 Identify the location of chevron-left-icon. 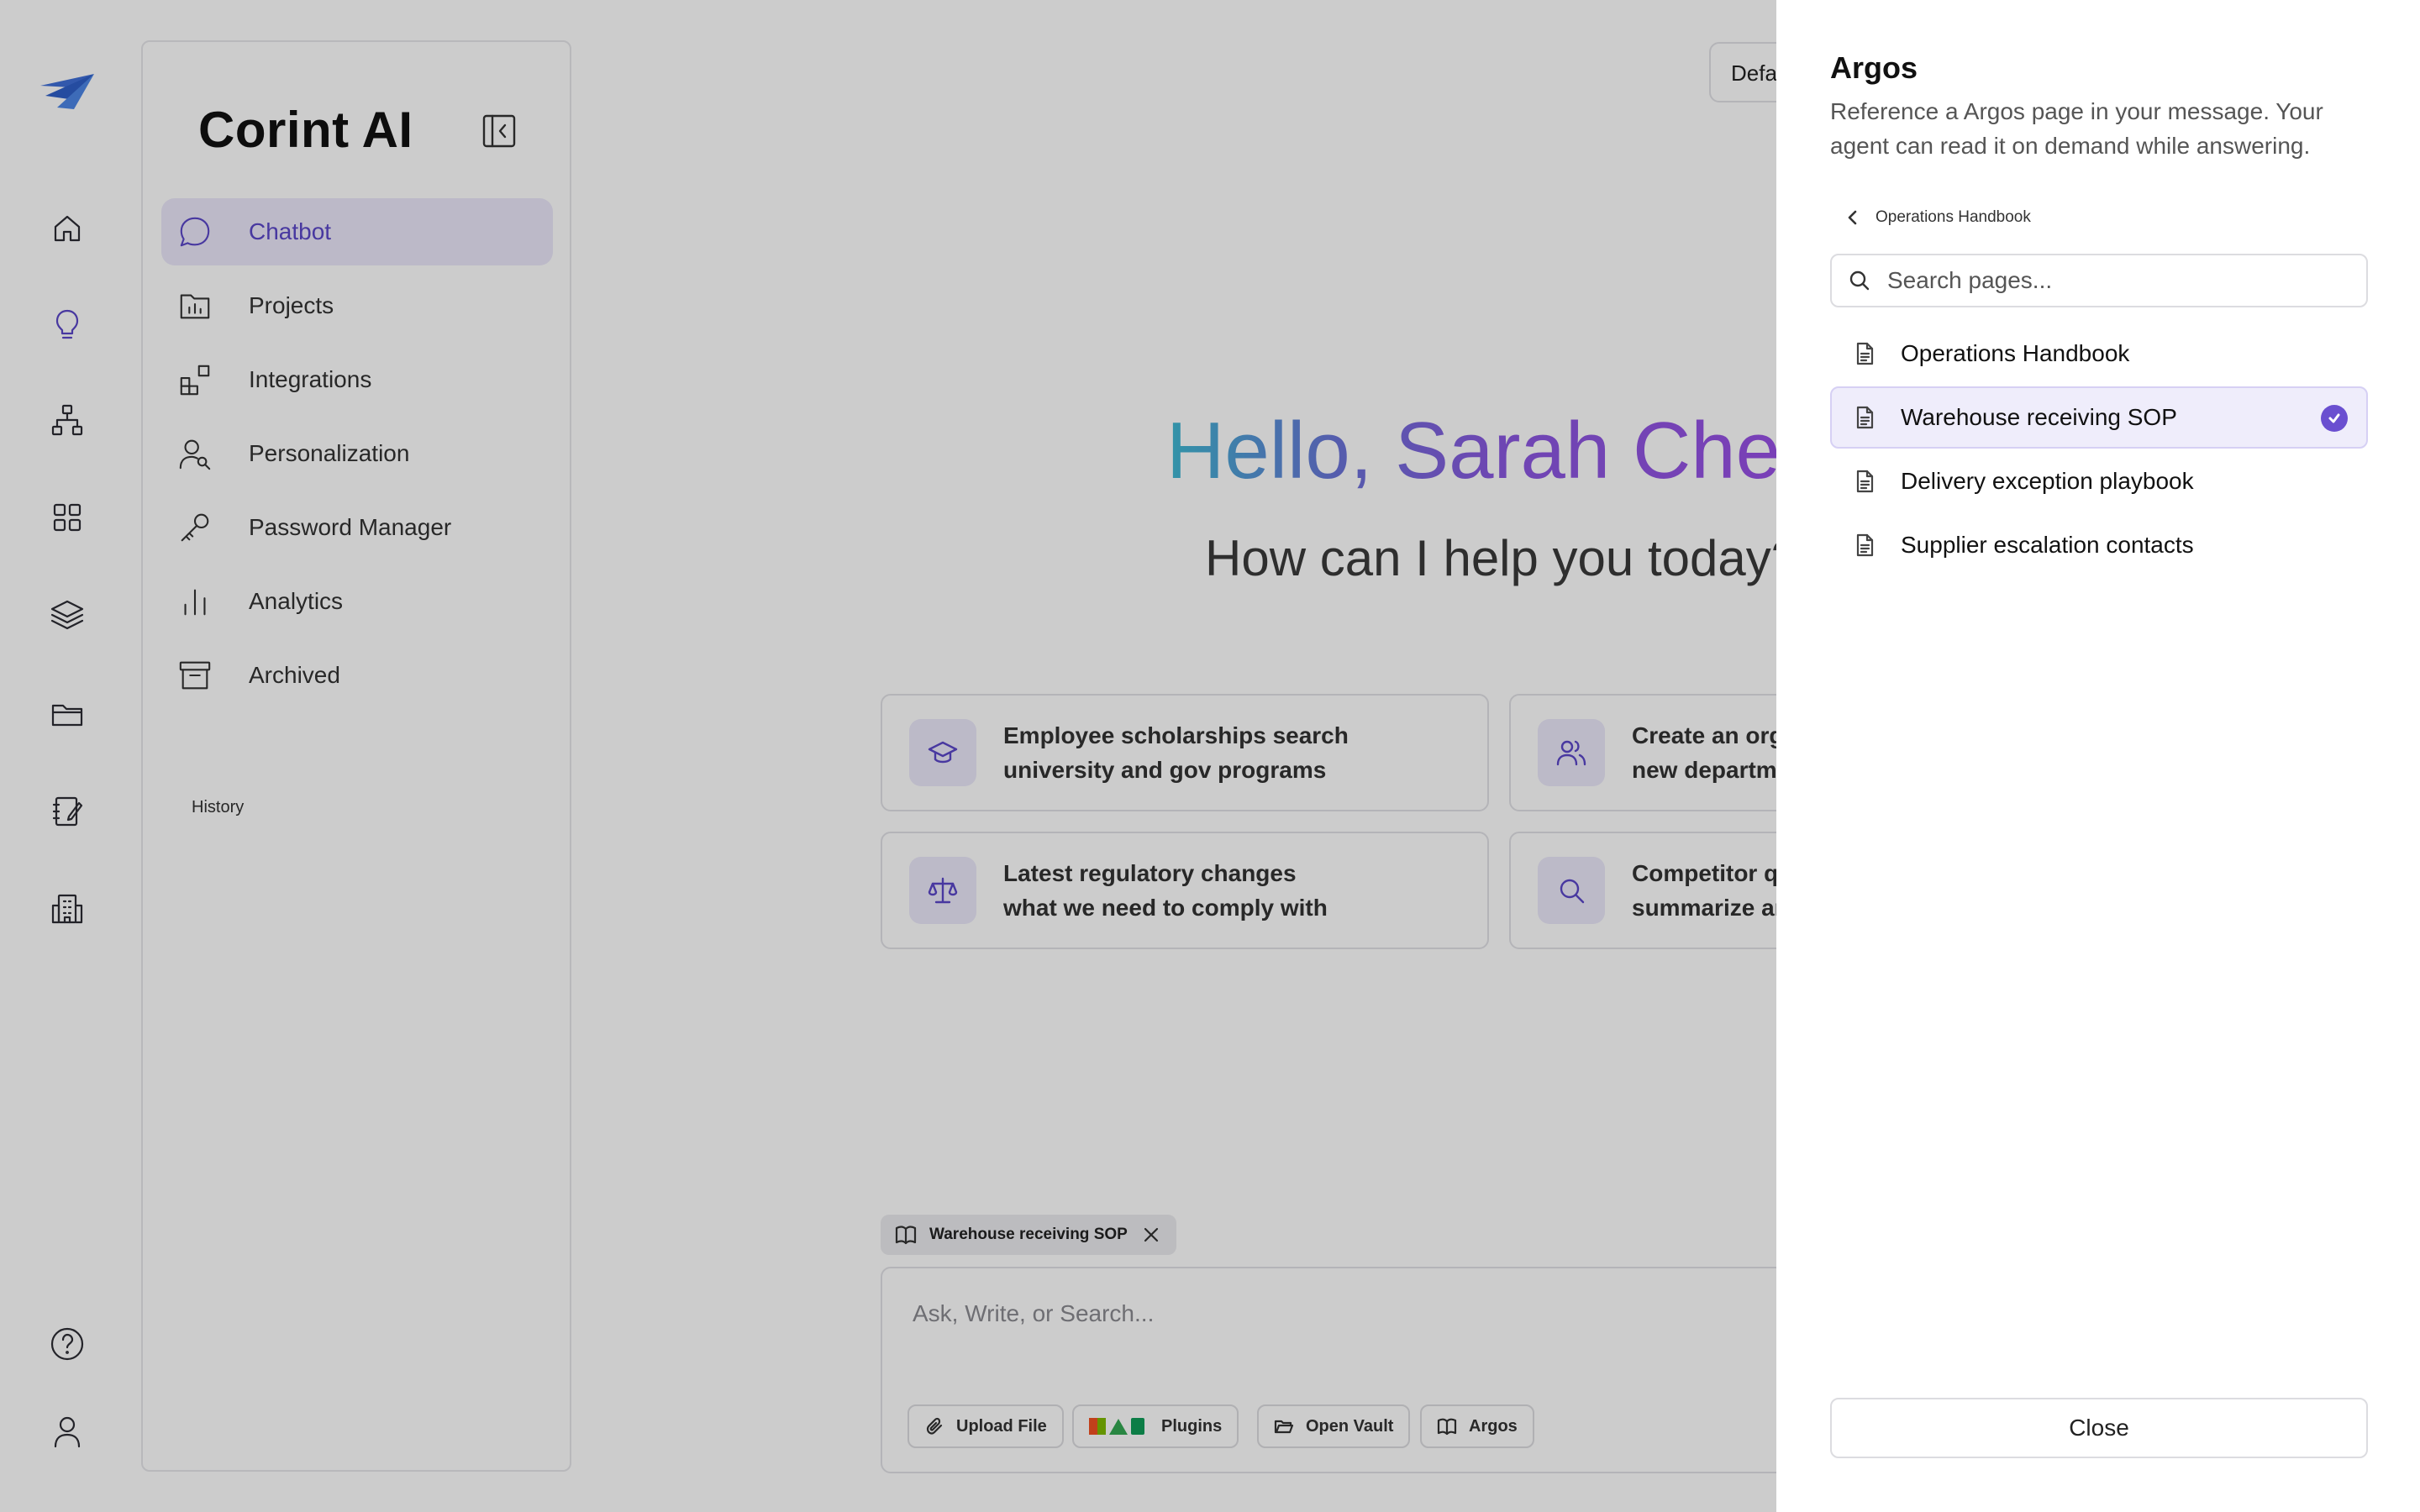
(1853, 217).